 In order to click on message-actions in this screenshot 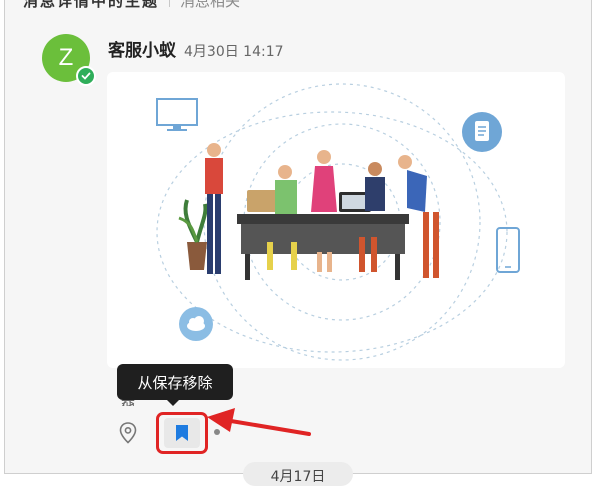, I will do `click(162, 433)`.